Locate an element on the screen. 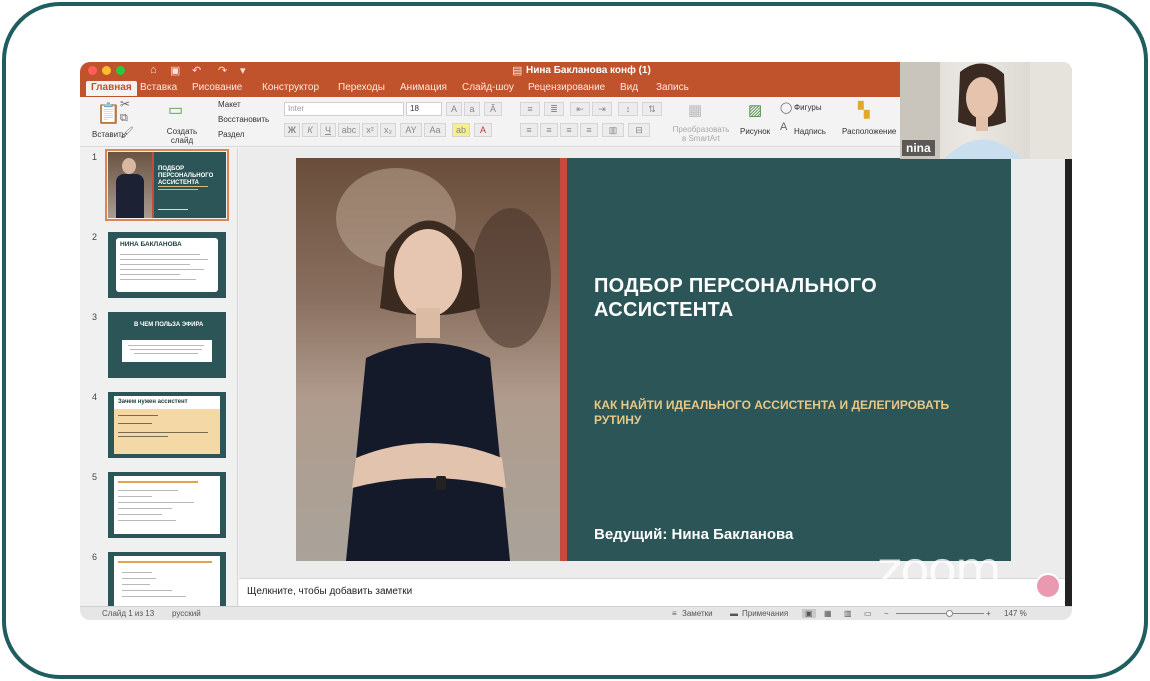  decrease-indent-button: ⇤ is located at coordinates (580, 109).